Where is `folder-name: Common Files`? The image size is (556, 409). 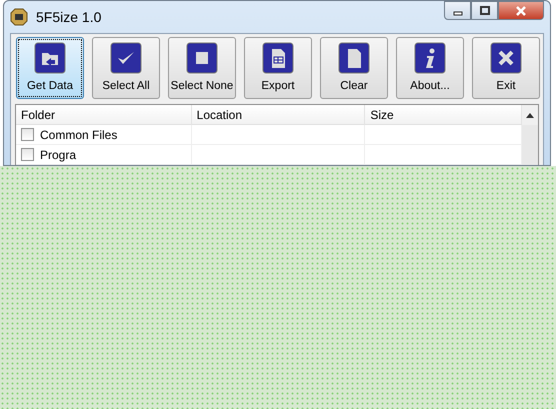
folder-name: Common Files is located at coordinates (79, 135).